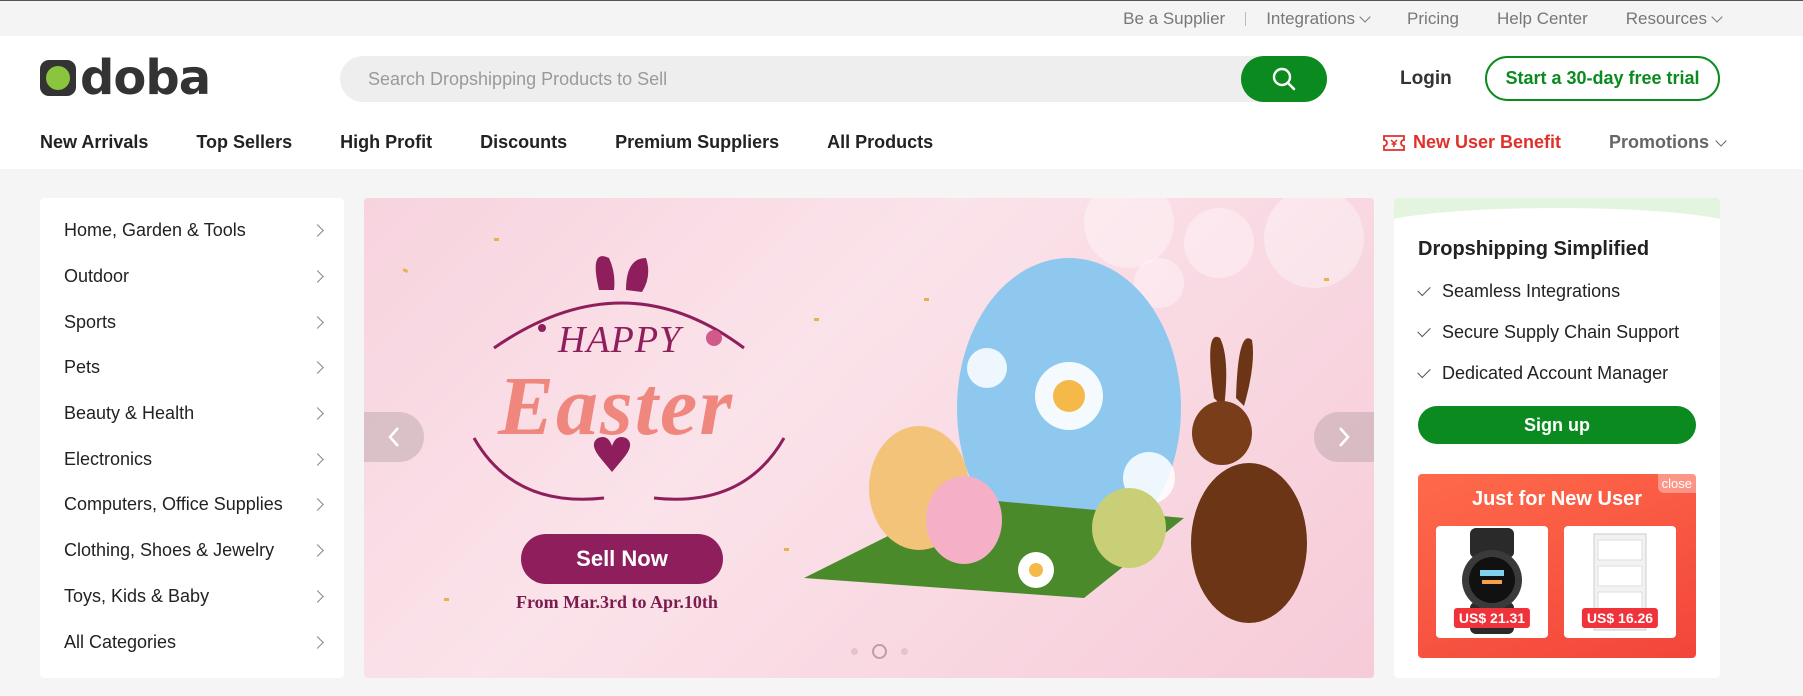 The image size is (1803, 696). I want to click on product-card-storage-drawers: US$ 16.26, so click(1620, 582).